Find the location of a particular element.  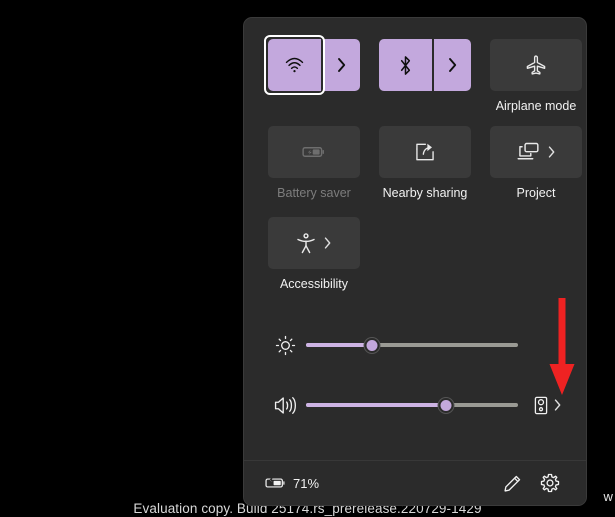

bluetooth-expand-button is located at coordinates (452, 65).